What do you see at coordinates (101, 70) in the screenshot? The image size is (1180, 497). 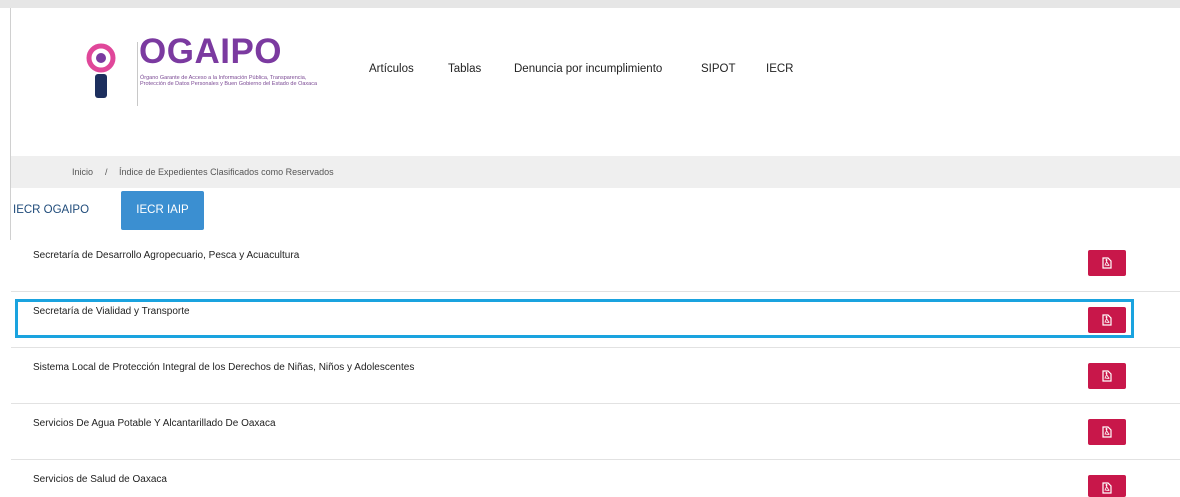 I see `ogaipo-logo-icon` at bounding box center [101, 70].